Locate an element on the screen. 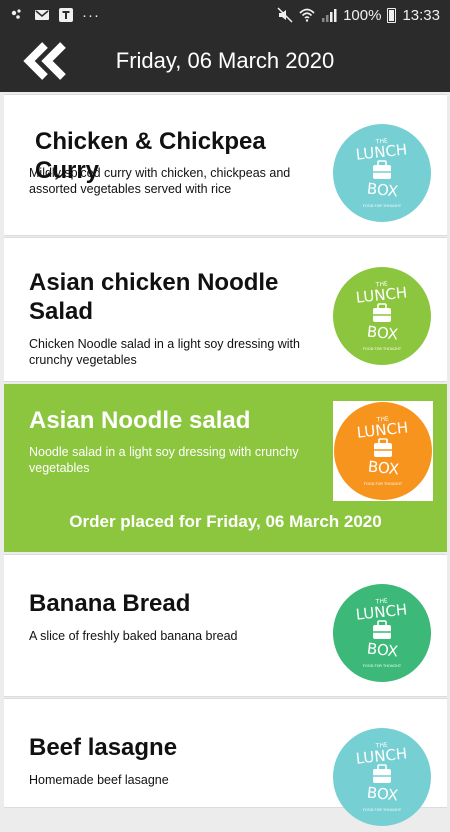 This screenshot has height=832, width=450. app-bar: Friday, 06 March 2020 is located at coordinates (225, 61).